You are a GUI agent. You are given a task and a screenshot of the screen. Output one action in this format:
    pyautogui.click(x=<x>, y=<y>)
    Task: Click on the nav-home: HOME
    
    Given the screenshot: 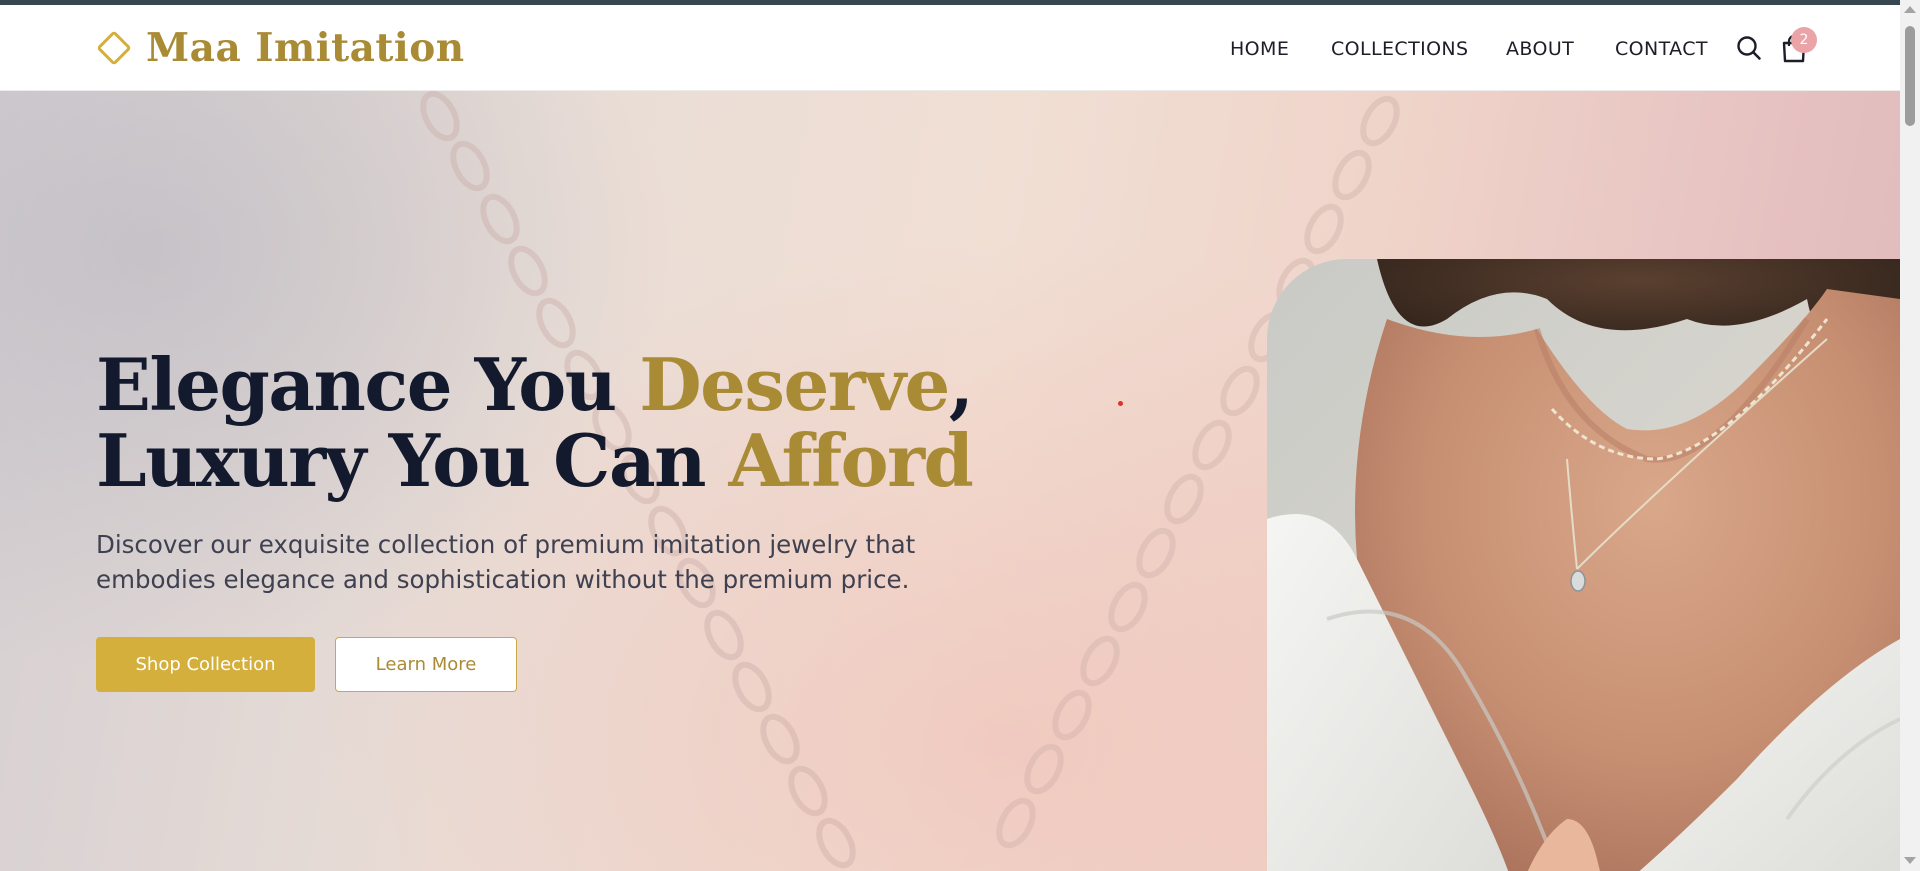 What is the action you would take?
    pyautogui.click(x=1259, y=49)
    